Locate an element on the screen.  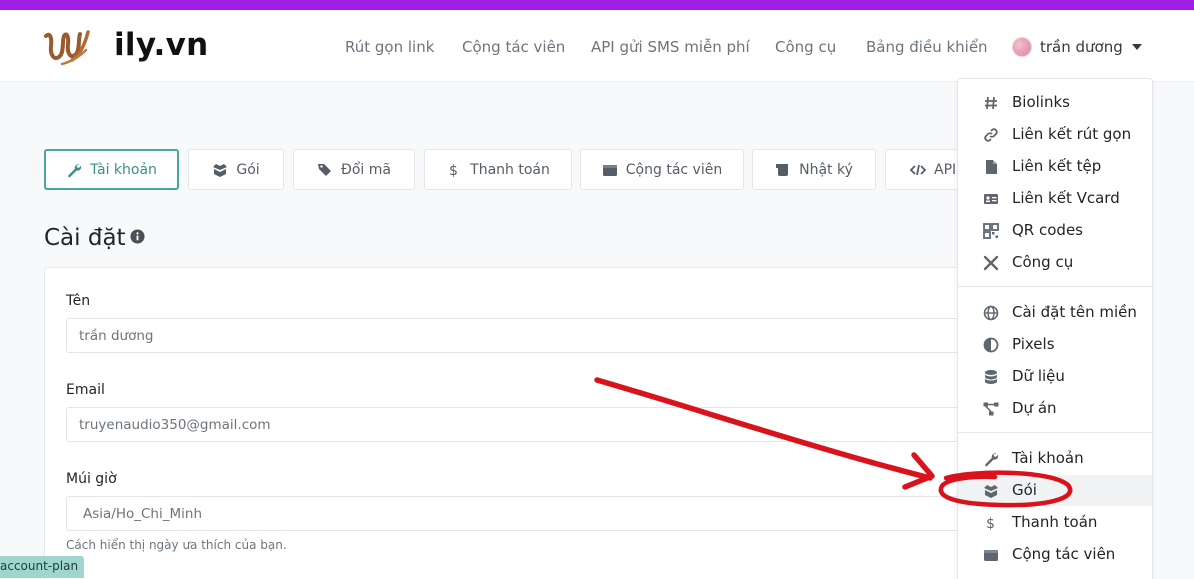
nav-link-sms-api: API gửi SMS miễn phí is located at coordinates (670, 47).